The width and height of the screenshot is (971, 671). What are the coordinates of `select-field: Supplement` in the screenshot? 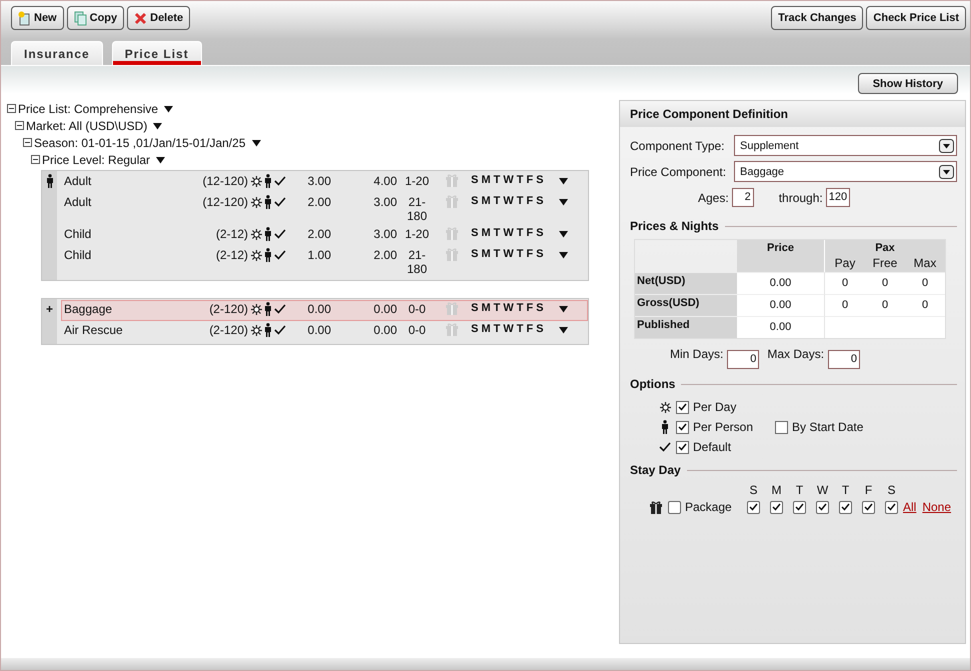 It's located at (845, 145).